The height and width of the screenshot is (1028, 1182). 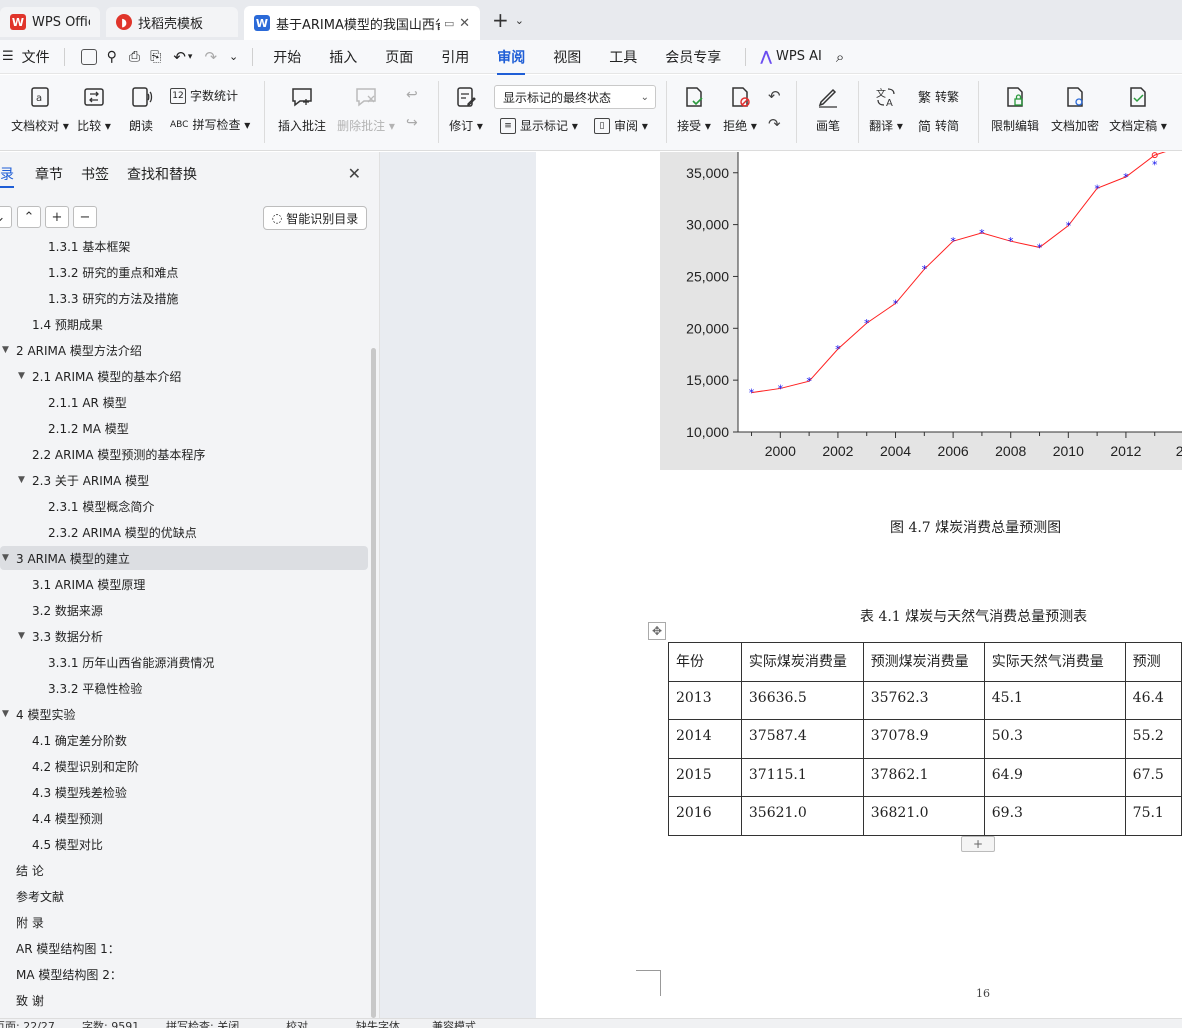 I want to click on toc-item: 1.3.3 研究的方法及措施, so click(x=184, y=298).